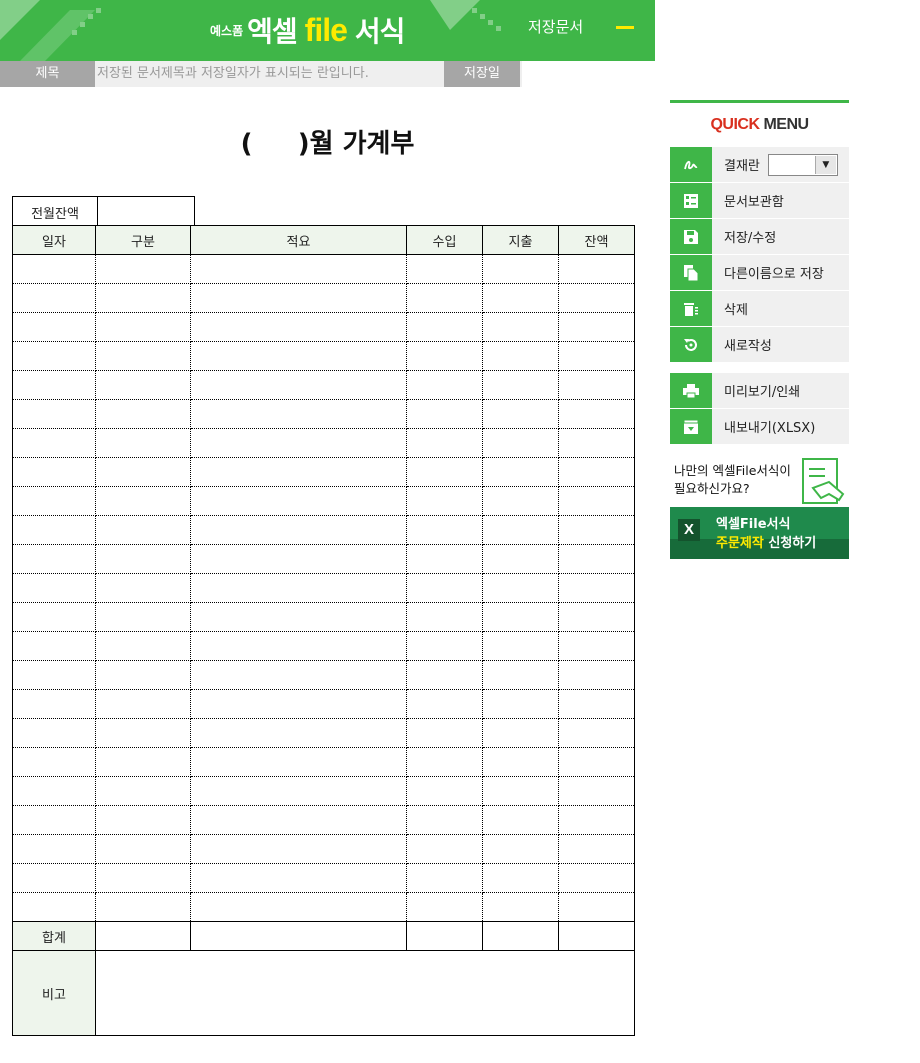  Describe the element at coordinates (825, 164) in the screenshot. I see `chevron-down-icon: ▼` at that location.